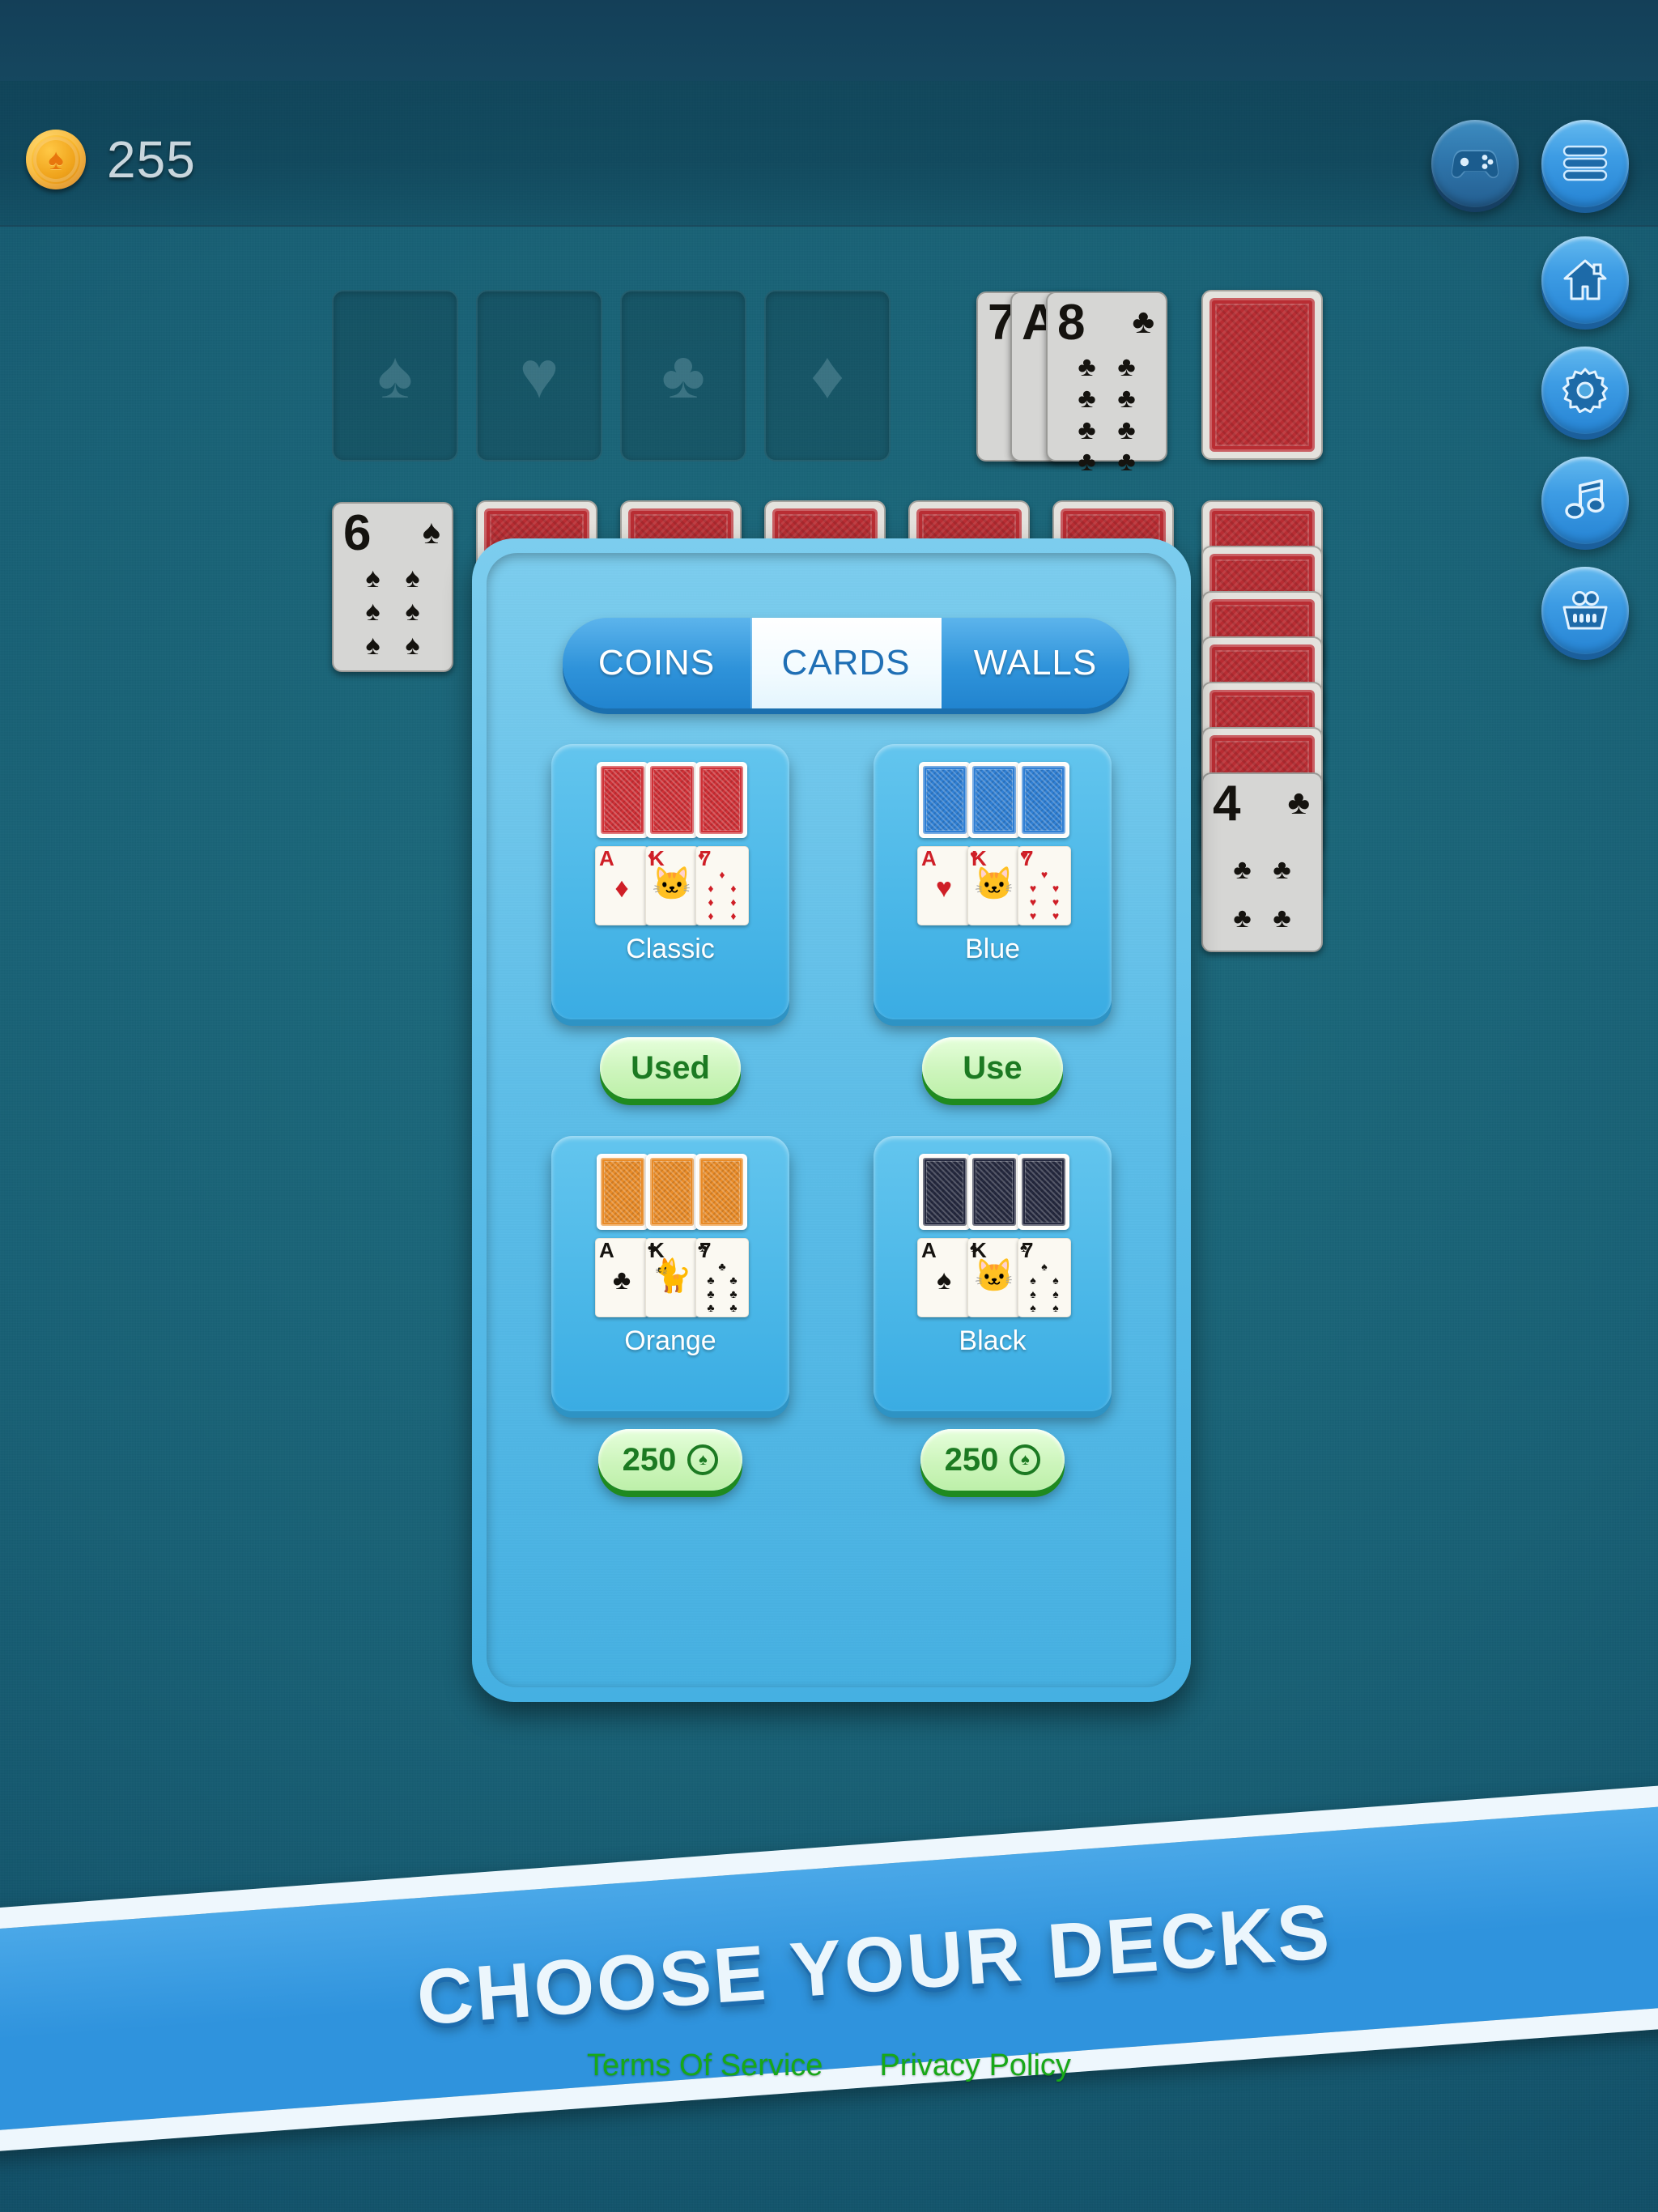  I want to click on mini-card-seven: 7 ♣ ♣ ♣ ♣ ♣ ♣ ♣ ♣, so click(722, 1278).